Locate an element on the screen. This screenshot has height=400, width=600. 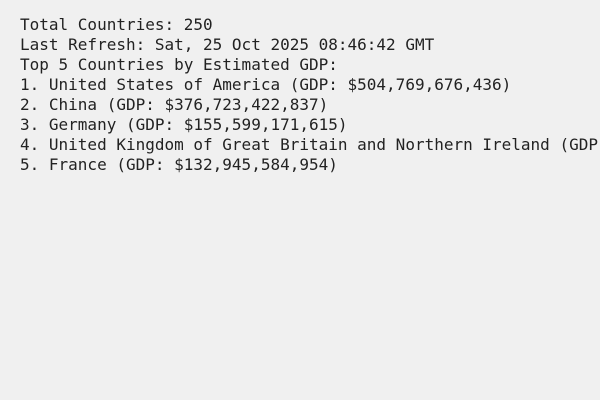
country-rank-5: 5. France (GDP: $132,945,584,954) is located at coordinates (179, 164).